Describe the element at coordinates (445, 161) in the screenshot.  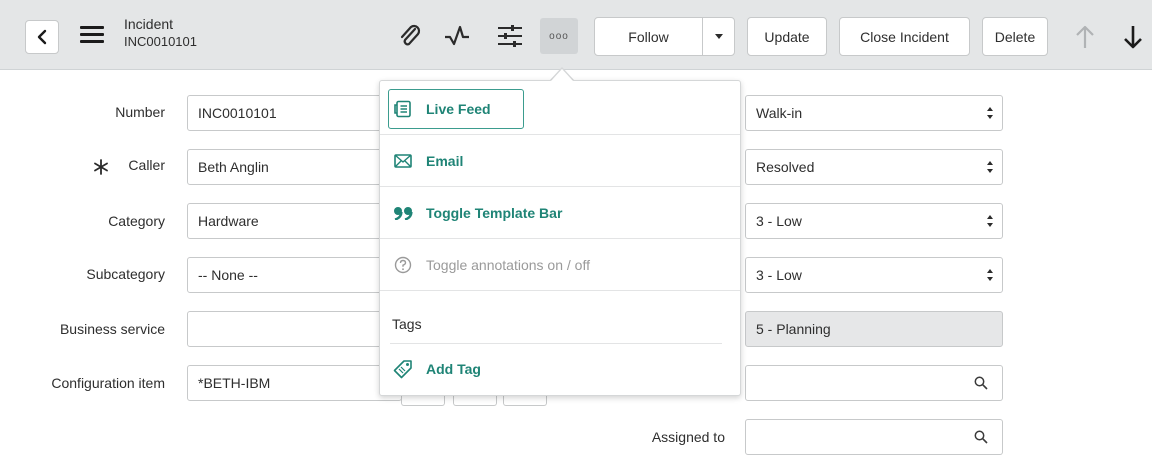
I see `email-label: Email` at that location.